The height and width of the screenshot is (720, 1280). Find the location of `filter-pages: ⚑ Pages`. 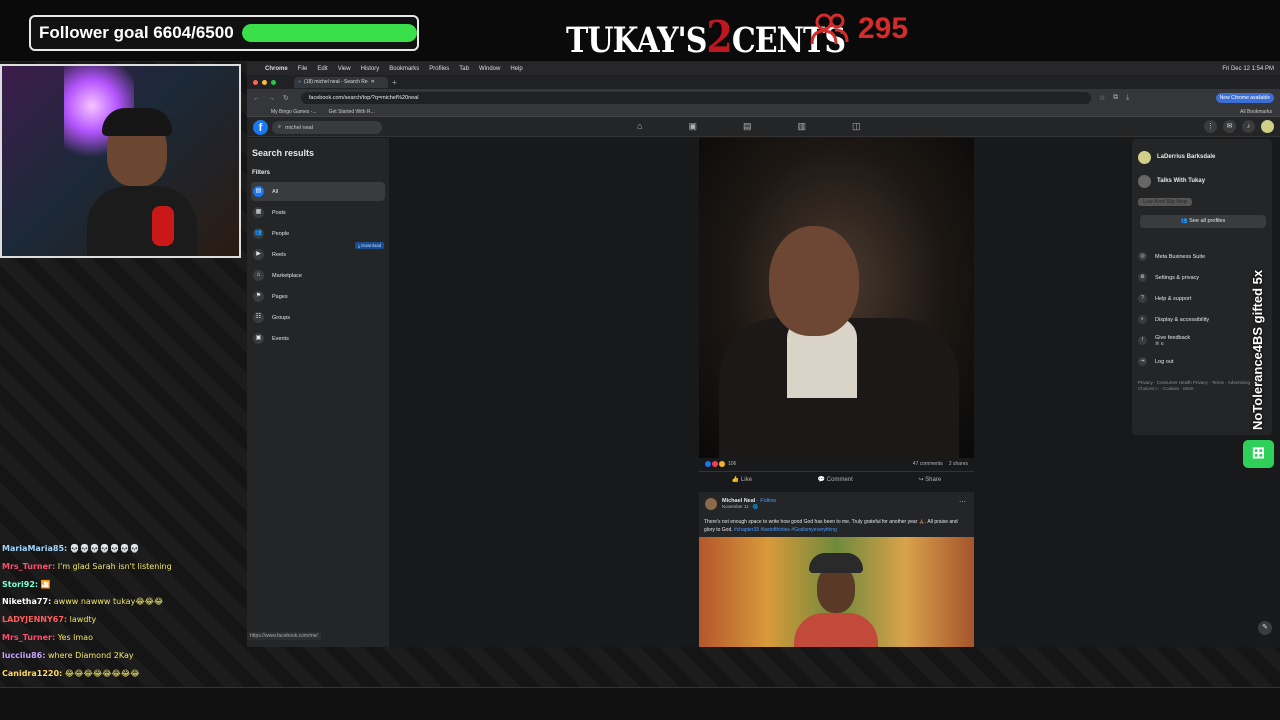

filter-pages: ⚑ Pages is located at coordinates (318, 296).